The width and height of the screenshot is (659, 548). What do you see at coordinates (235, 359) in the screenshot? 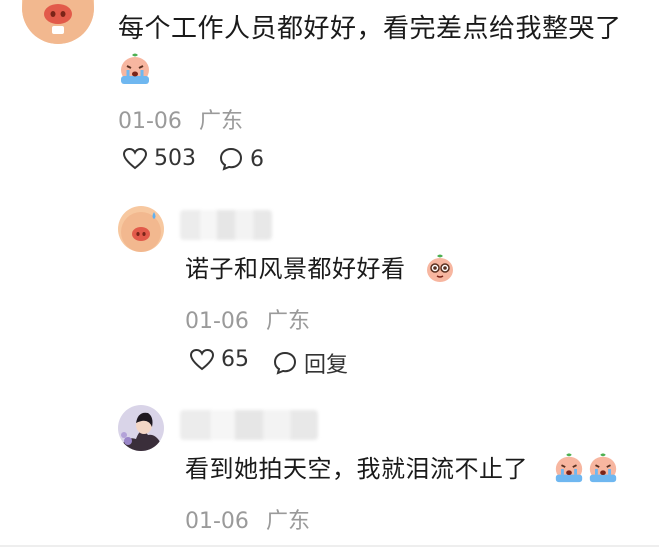
I see `reply-like-count: 65` at bounding box center [235, 359].